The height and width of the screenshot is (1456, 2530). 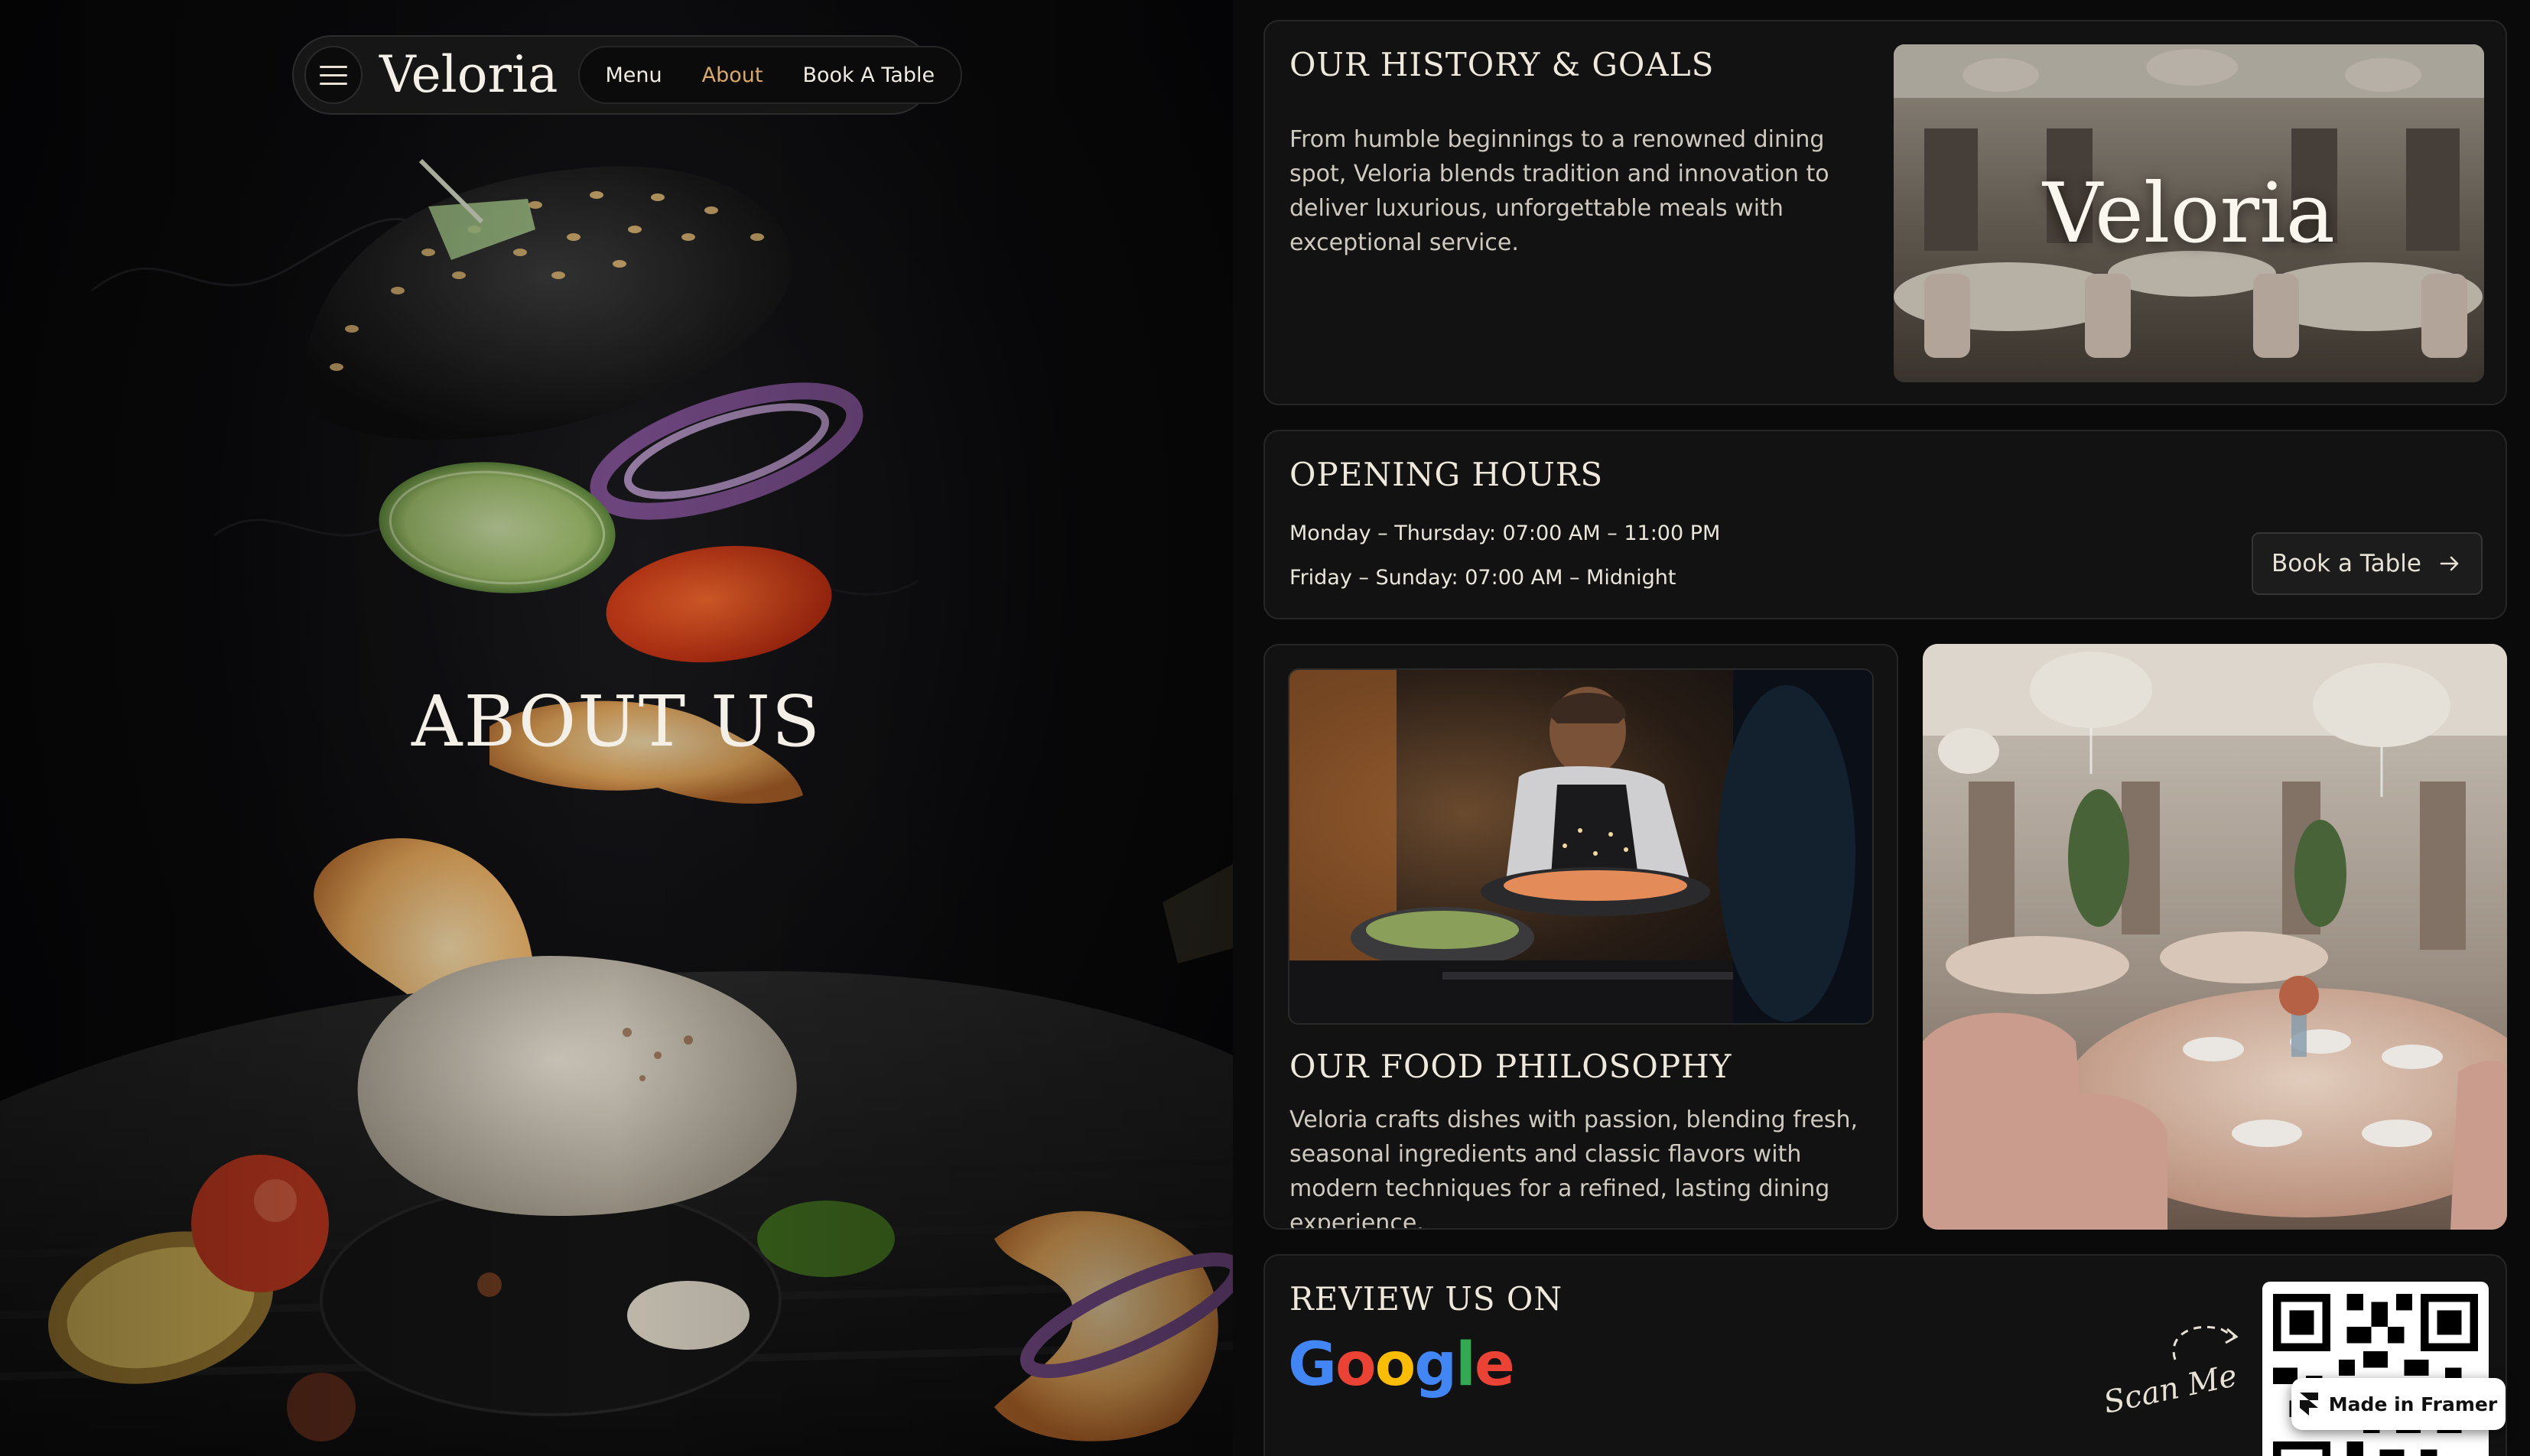 What do you see at coordinates (2413, 1404) in the screenshot?
I see `made-in-framer-label: Made in Framer` at bounding box center [2413, 1404].